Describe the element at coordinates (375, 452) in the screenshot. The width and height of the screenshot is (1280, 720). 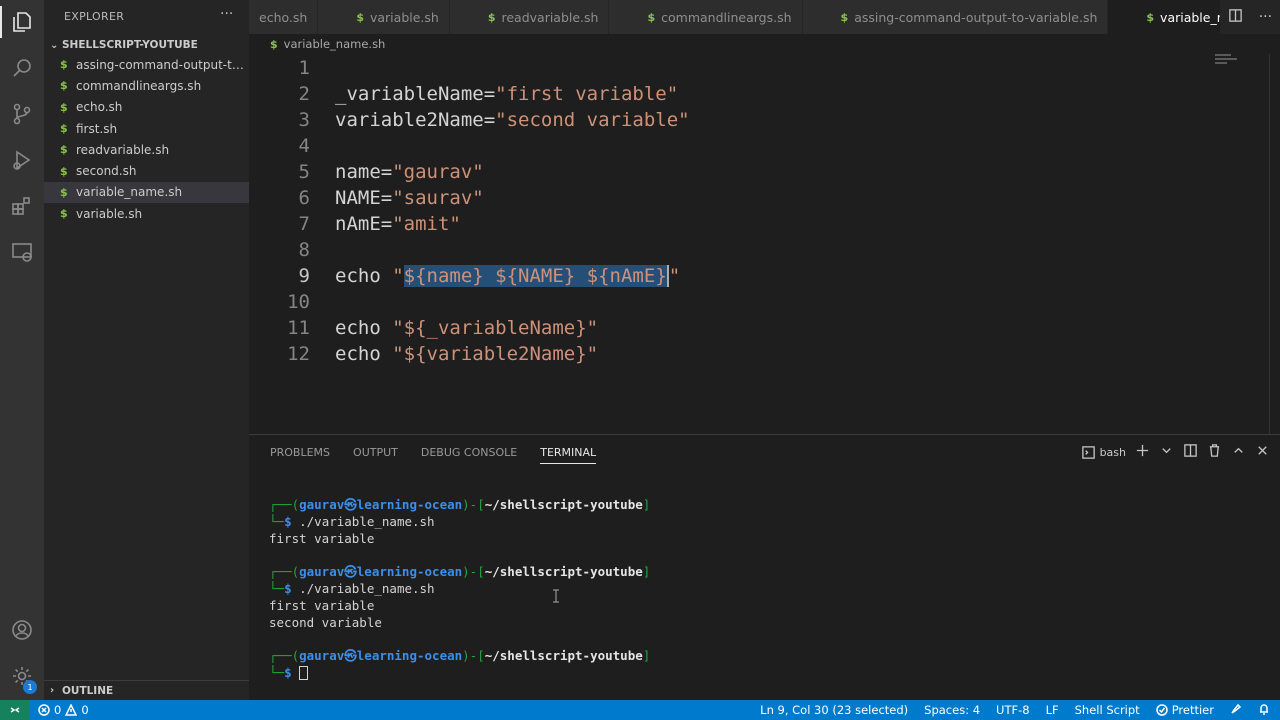
I see `tab-output: OUTPUT` at that location.